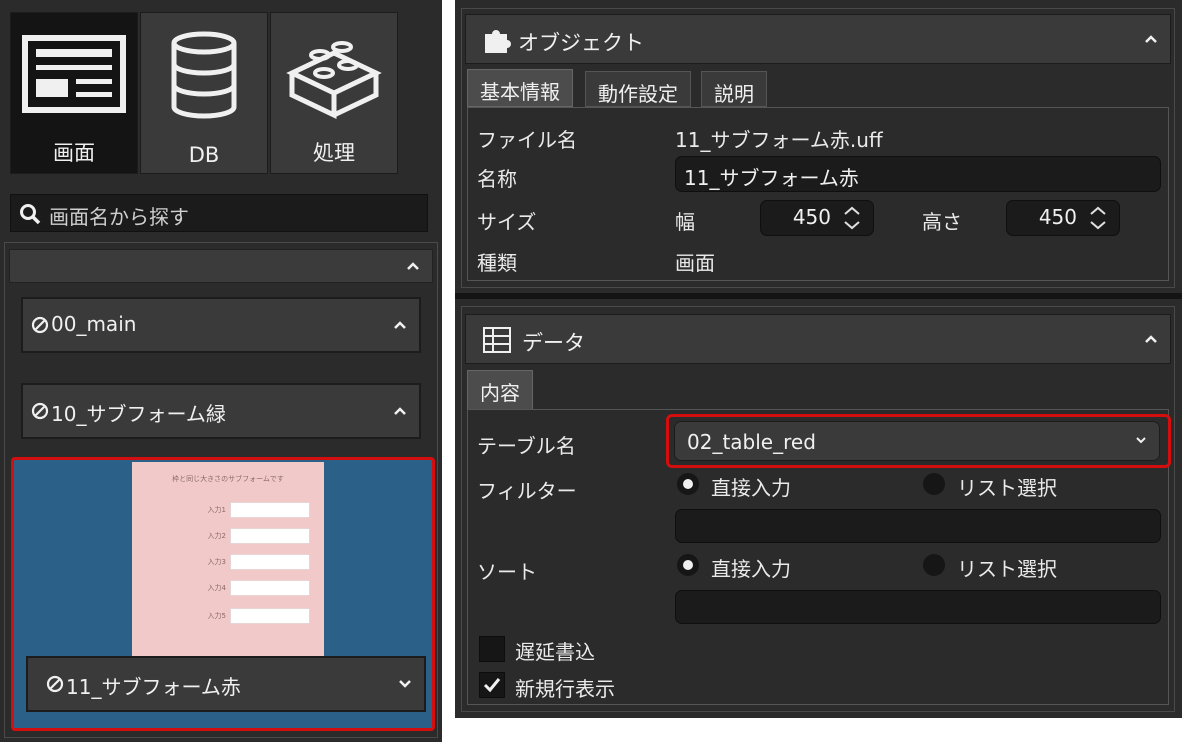 The image size is (1182, 742). I want to click on check-icon, so click(492, 685).